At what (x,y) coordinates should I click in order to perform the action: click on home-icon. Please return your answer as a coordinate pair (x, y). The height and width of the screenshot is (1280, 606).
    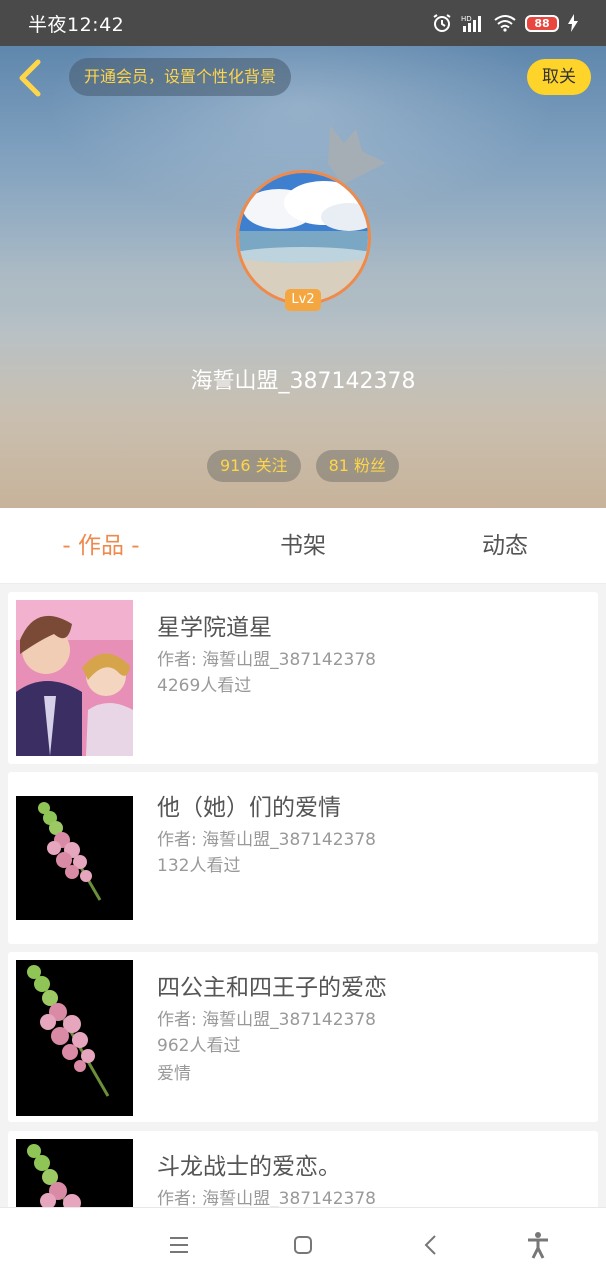
    Looking at the image, I should click on (303, 1245).